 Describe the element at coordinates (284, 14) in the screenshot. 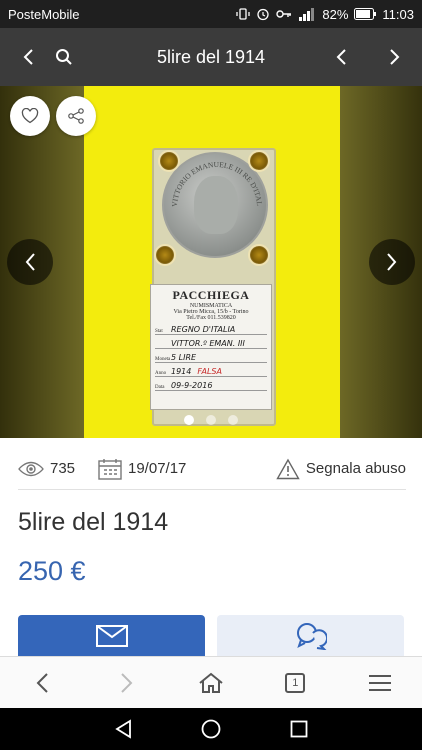

I see `key-icon` at that location.